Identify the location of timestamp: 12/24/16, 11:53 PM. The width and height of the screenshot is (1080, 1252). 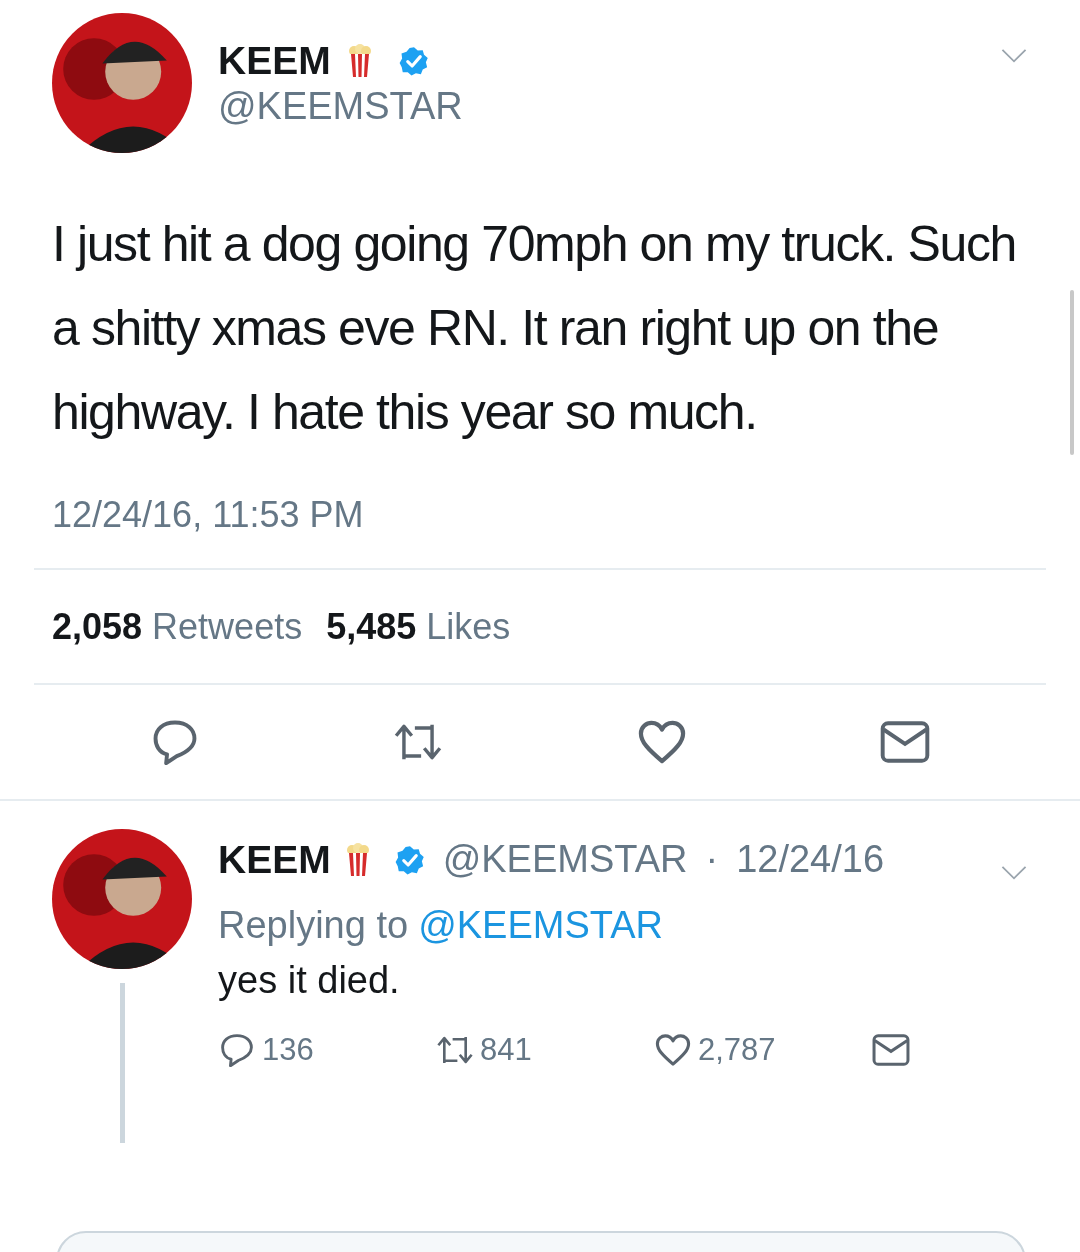
(208, 515).